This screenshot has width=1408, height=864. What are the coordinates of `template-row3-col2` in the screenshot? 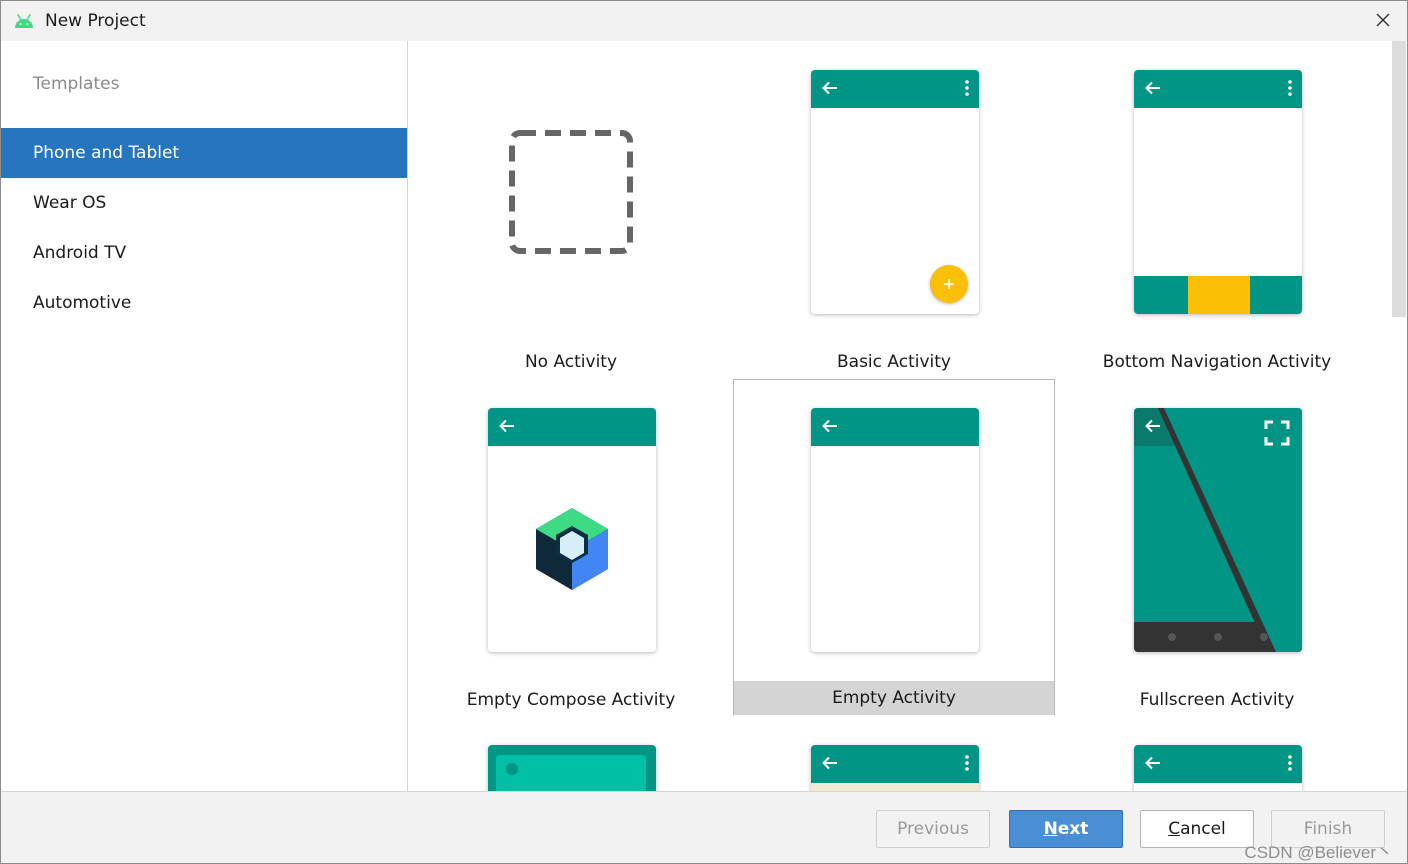 It's located at (894, 754).